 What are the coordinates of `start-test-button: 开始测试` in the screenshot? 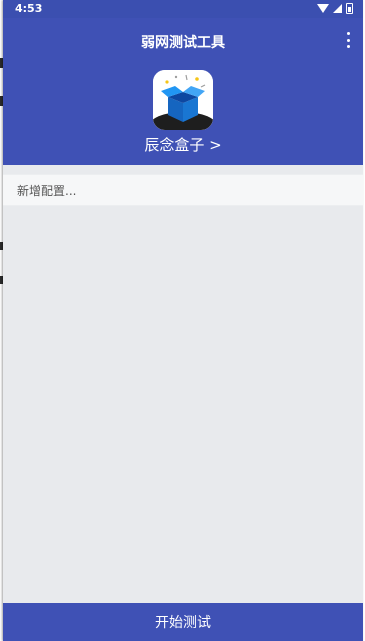 It's located at (183, 622).